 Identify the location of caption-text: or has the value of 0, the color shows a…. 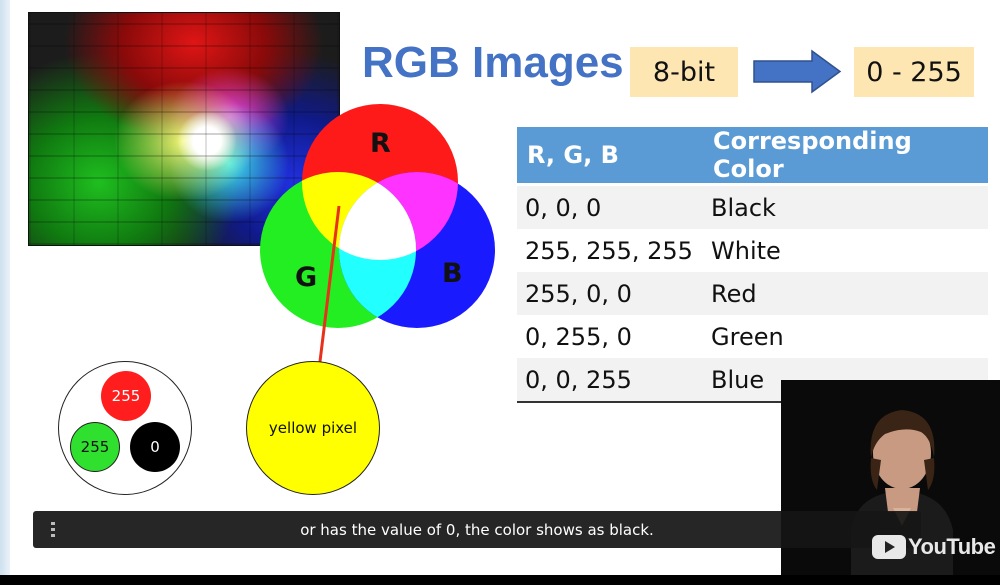
(477, 529).